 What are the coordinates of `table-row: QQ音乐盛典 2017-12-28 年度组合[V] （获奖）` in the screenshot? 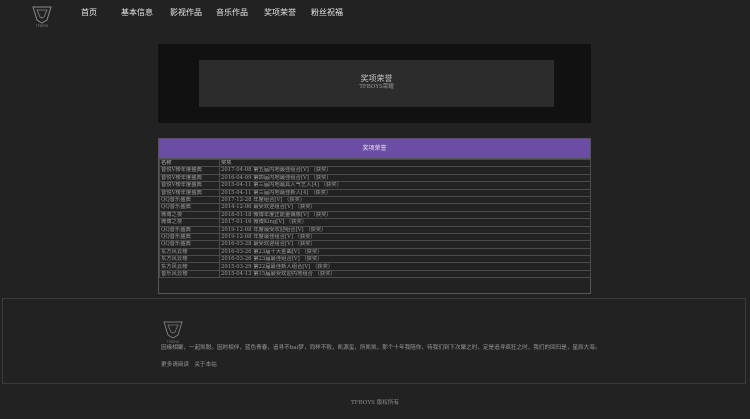 It's located at (375, 200).